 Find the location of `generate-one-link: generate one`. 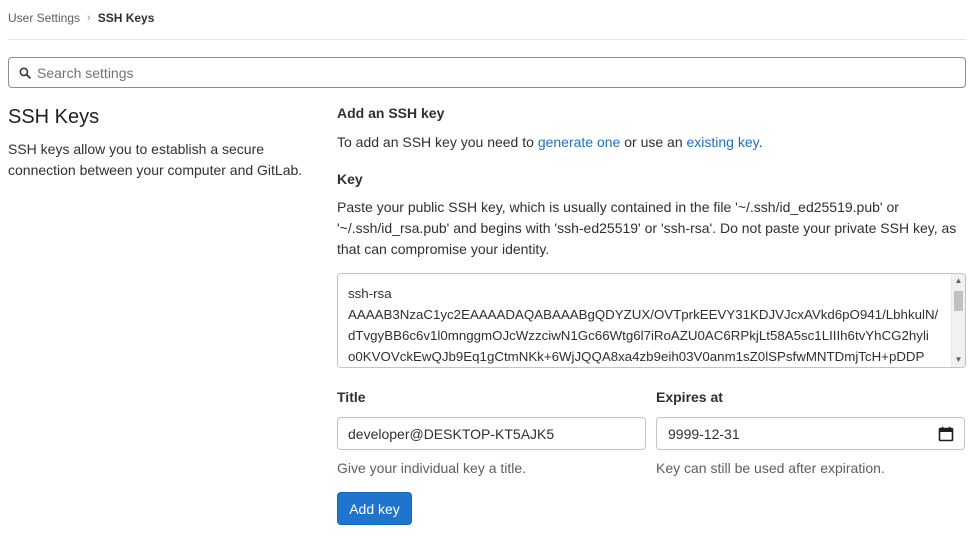

generate-one-link: generate one is located at coordinates (579, 142).